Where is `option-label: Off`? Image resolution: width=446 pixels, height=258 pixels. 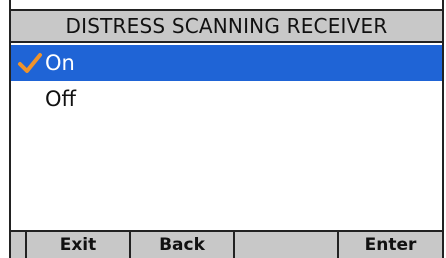
option-label: Off is located at coordinates (60, 99).